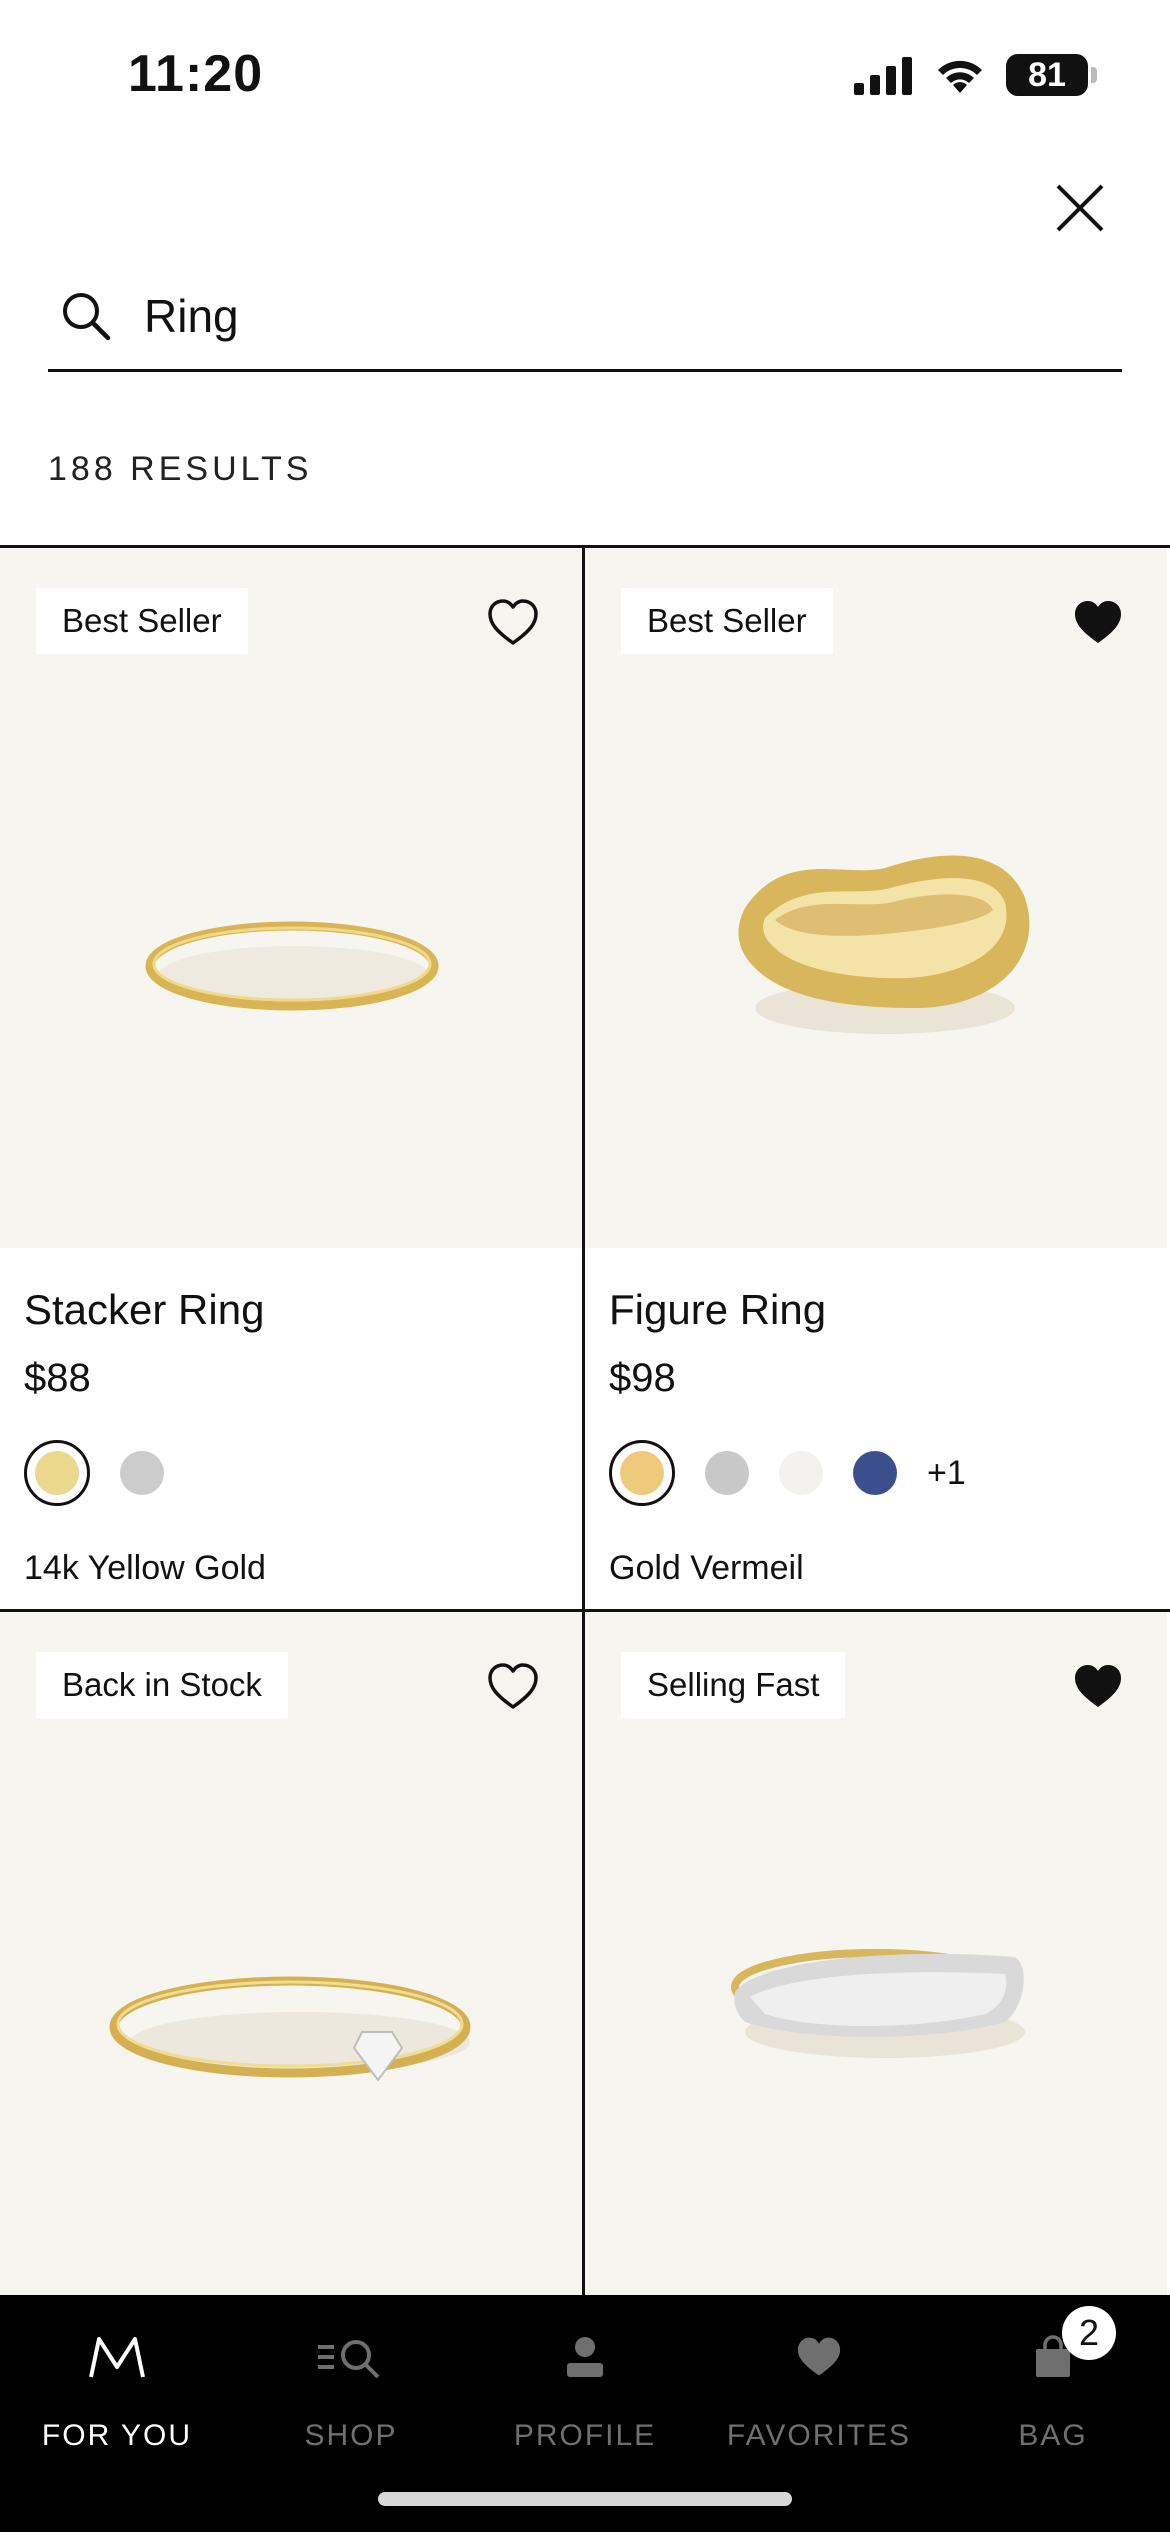 Image resolution: width=1170 pixels, height=2532 pixels. Describe the element at coordinates (145, 1568) in the screenshot. I see `product-metal: 14k Yellow Gold` at that location.